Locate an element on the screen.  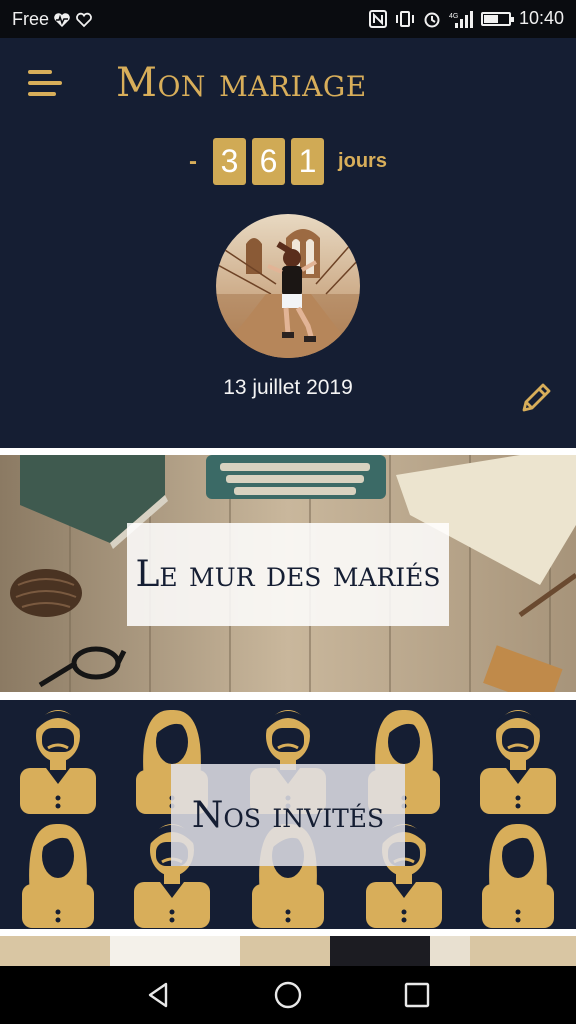
heart-outline-icon is located at coordinates (84, 19).